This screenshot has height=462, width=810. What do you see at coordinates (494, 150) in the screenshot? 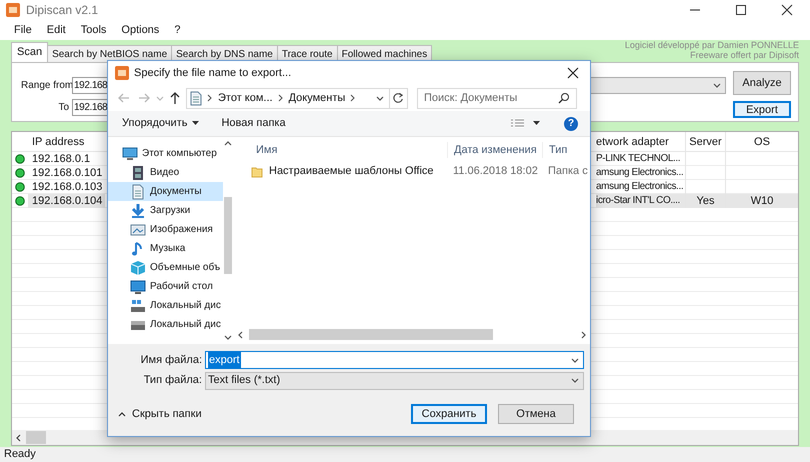
I see `column-header: Дата изменения` at bounding box center [494, 150].